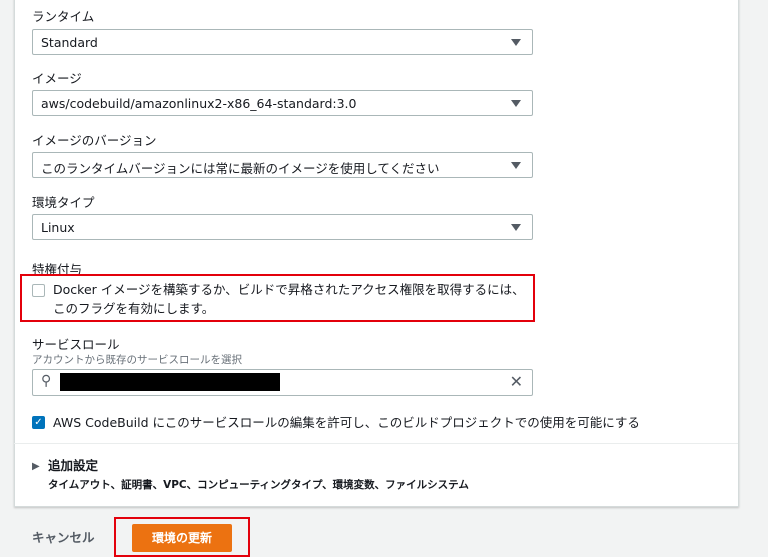 This screenshot has width=768, height=557. I want to click on env-type-label: 環境タイプ, so click(63, 202).